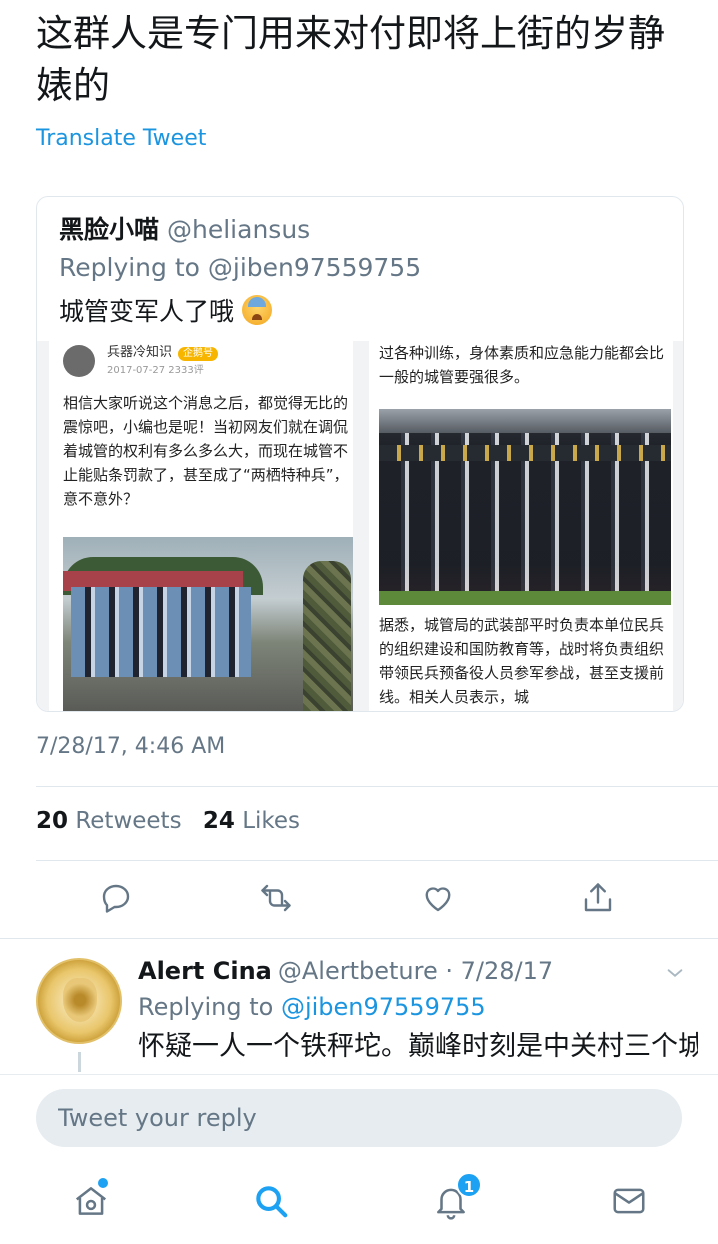 Image resolution: width=718 pixels, height=1244 pixels. What do you see at coordinates (205, 971) in the screenshot?
I see `reply-author-name: Alert Cina` at bounding box center [205, 971].